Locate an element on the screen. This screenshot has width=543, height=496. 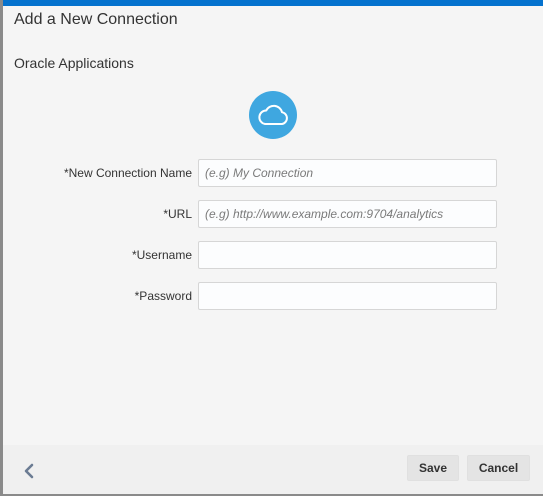
password-input is located at coordinates (347, 296).